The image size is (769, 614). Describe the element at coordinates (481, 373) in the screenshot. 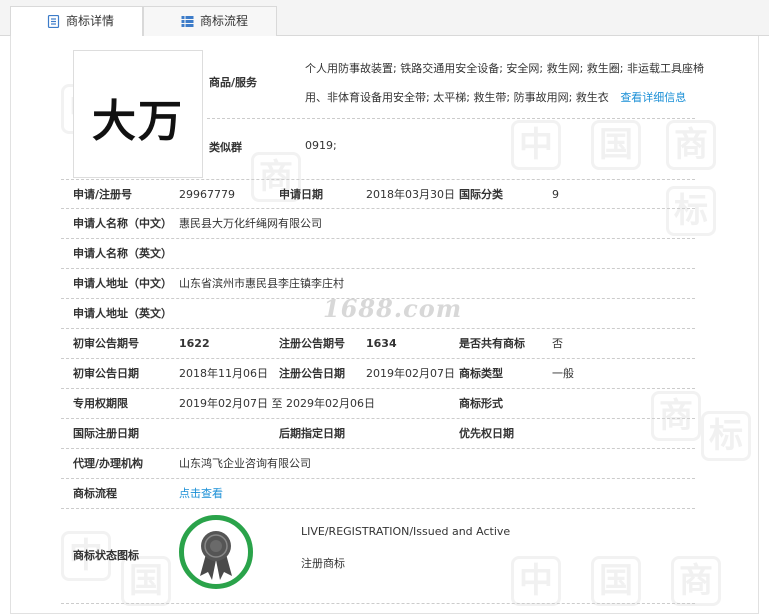

I see `row-label: 商标类型` at that location.